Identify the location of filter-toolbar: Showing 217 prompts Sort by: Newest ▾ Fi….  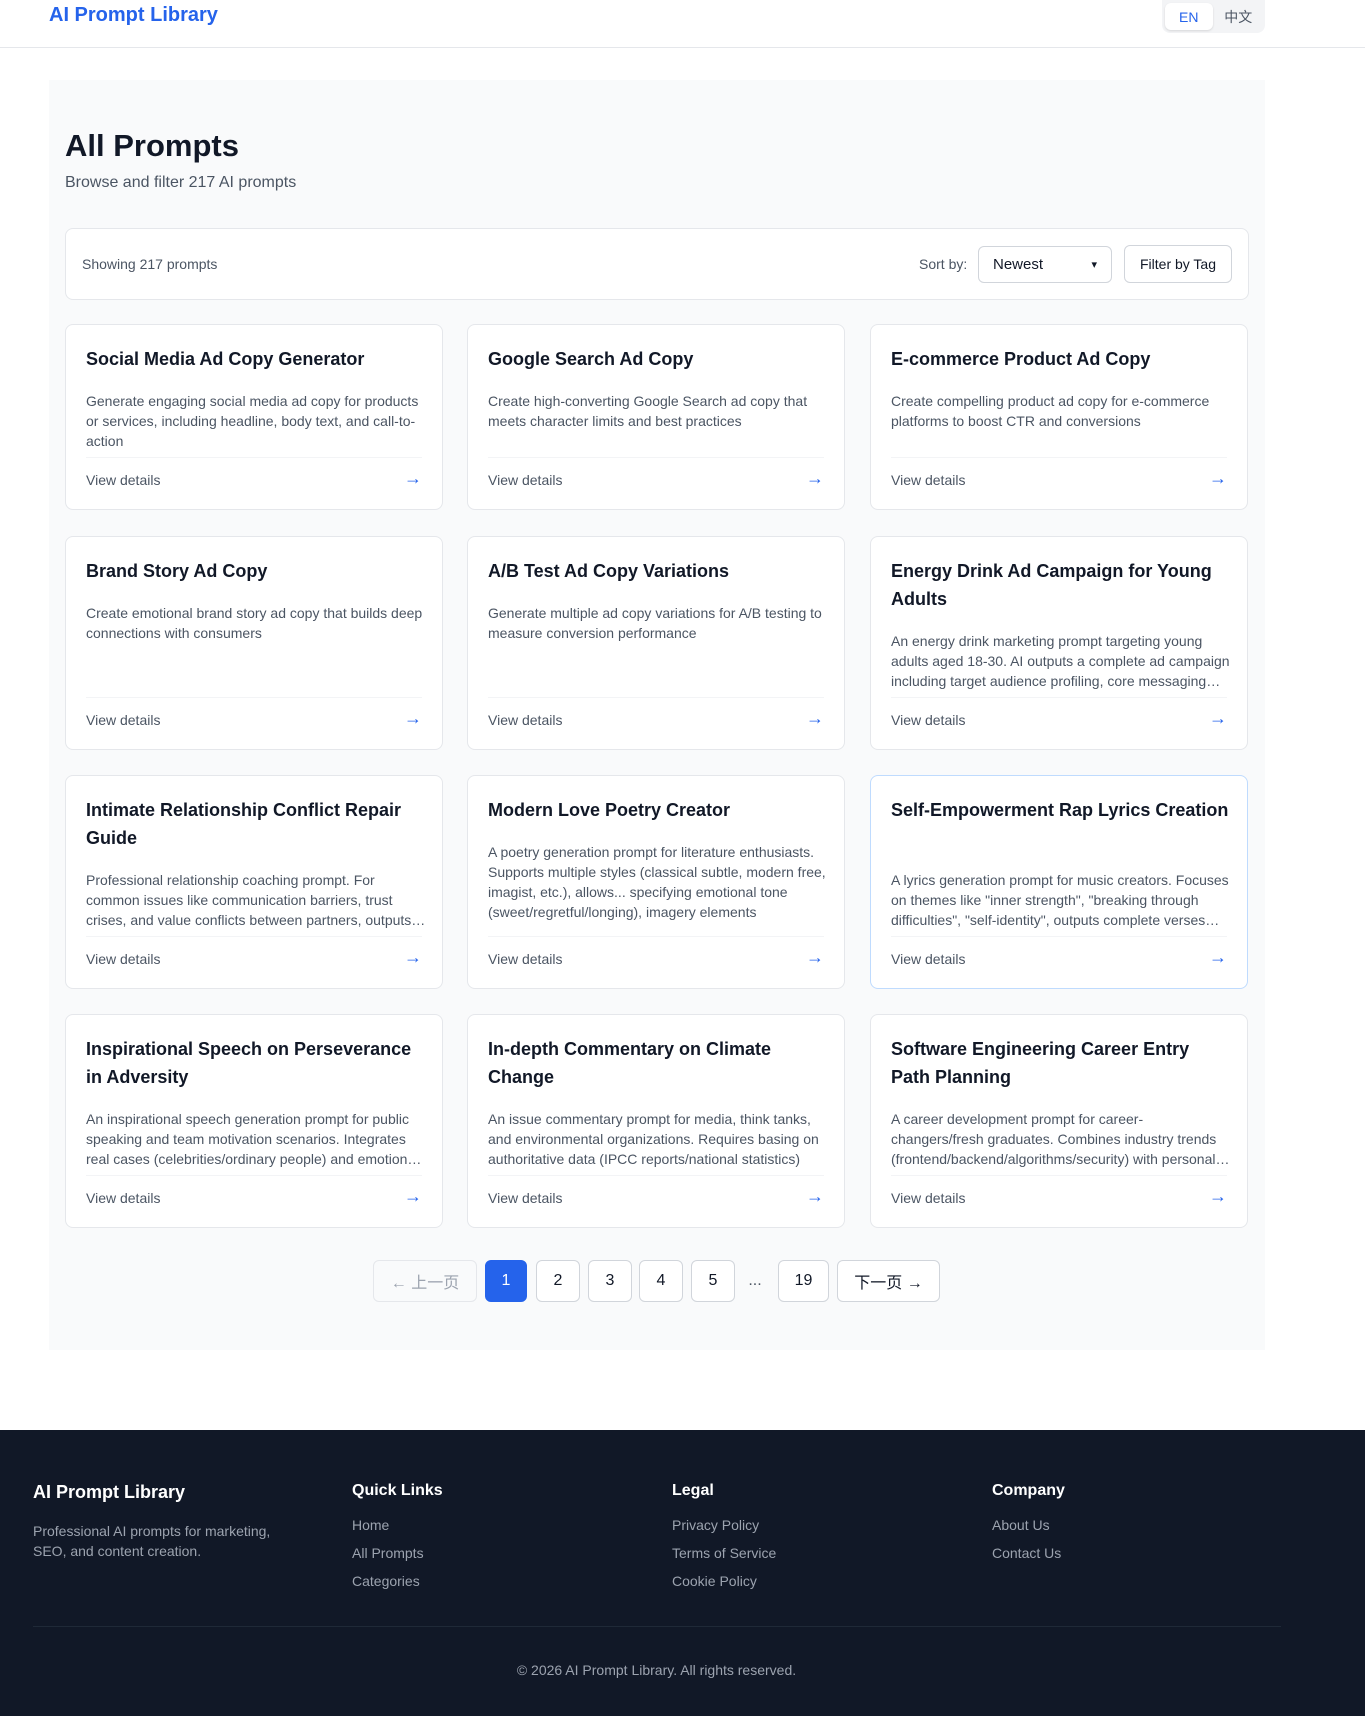
(657, 264).